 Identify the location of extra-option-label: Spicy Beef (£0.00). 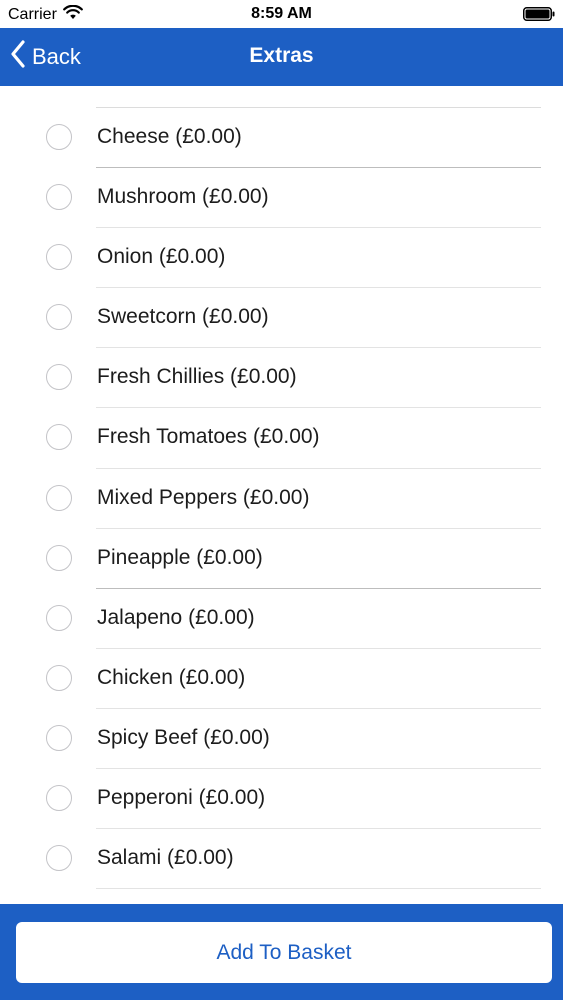
(183, 737).